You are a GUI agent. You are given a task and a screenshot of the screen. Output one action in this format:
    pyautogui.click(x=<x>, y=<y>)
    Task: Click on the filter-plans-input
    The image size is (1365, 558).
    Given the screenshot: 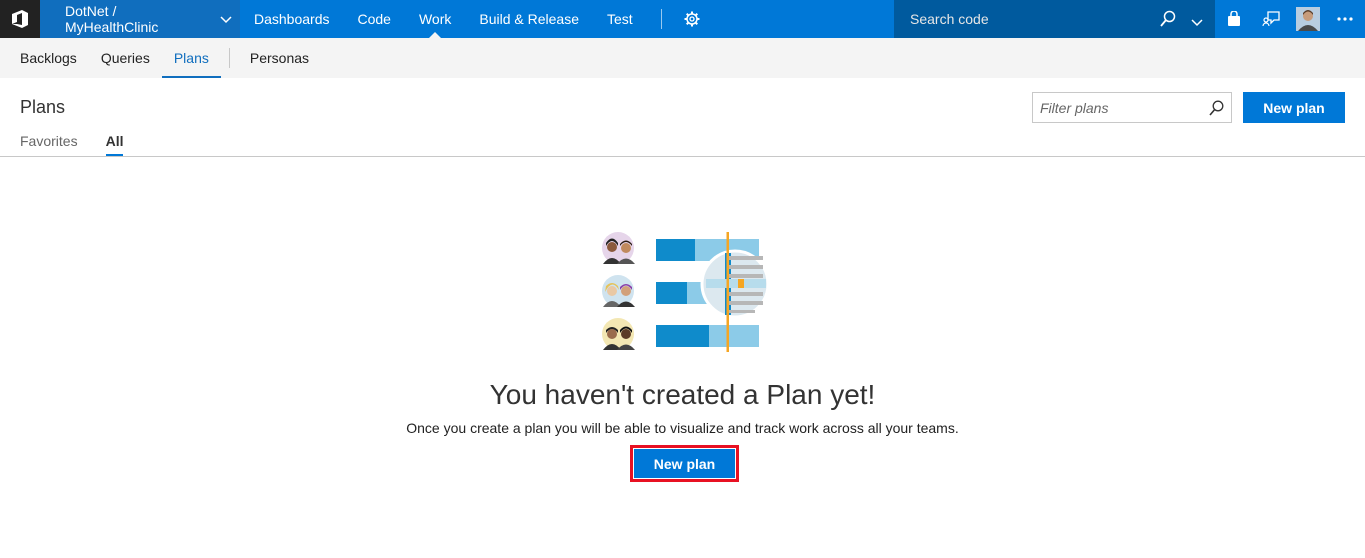 What is the action you would take?
    pyautogui.click(x=1118, y=107)
    